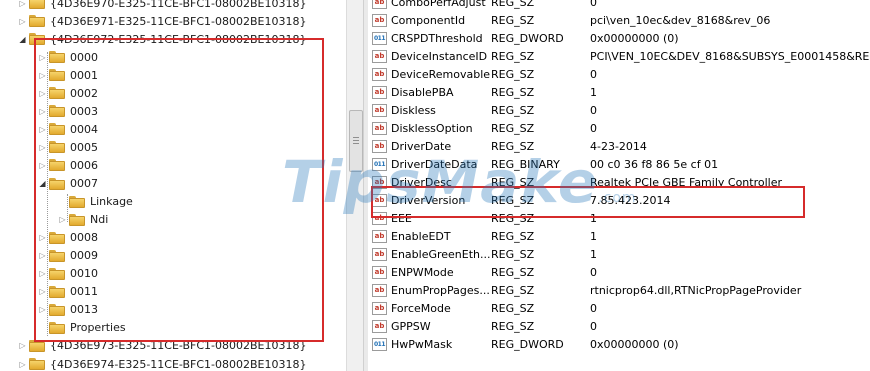  What do you see at coordinates (421, 309) in the screenshot?
I see `value-name: ForceMode` at bounding box center [421, 309].